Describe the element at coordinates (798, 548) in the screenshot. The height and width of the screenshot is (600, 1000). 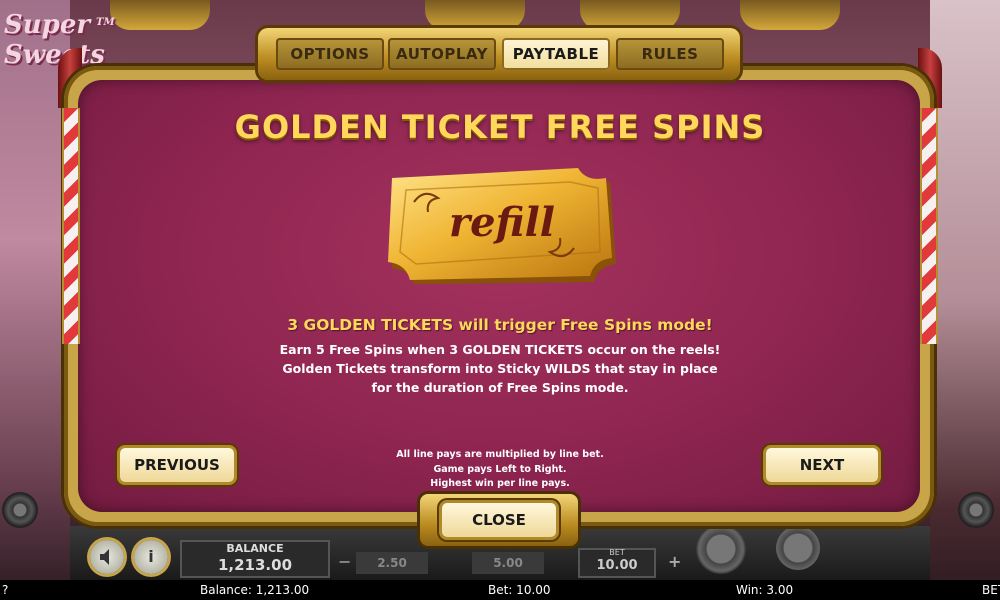
I see `autoplay-button` at that location.